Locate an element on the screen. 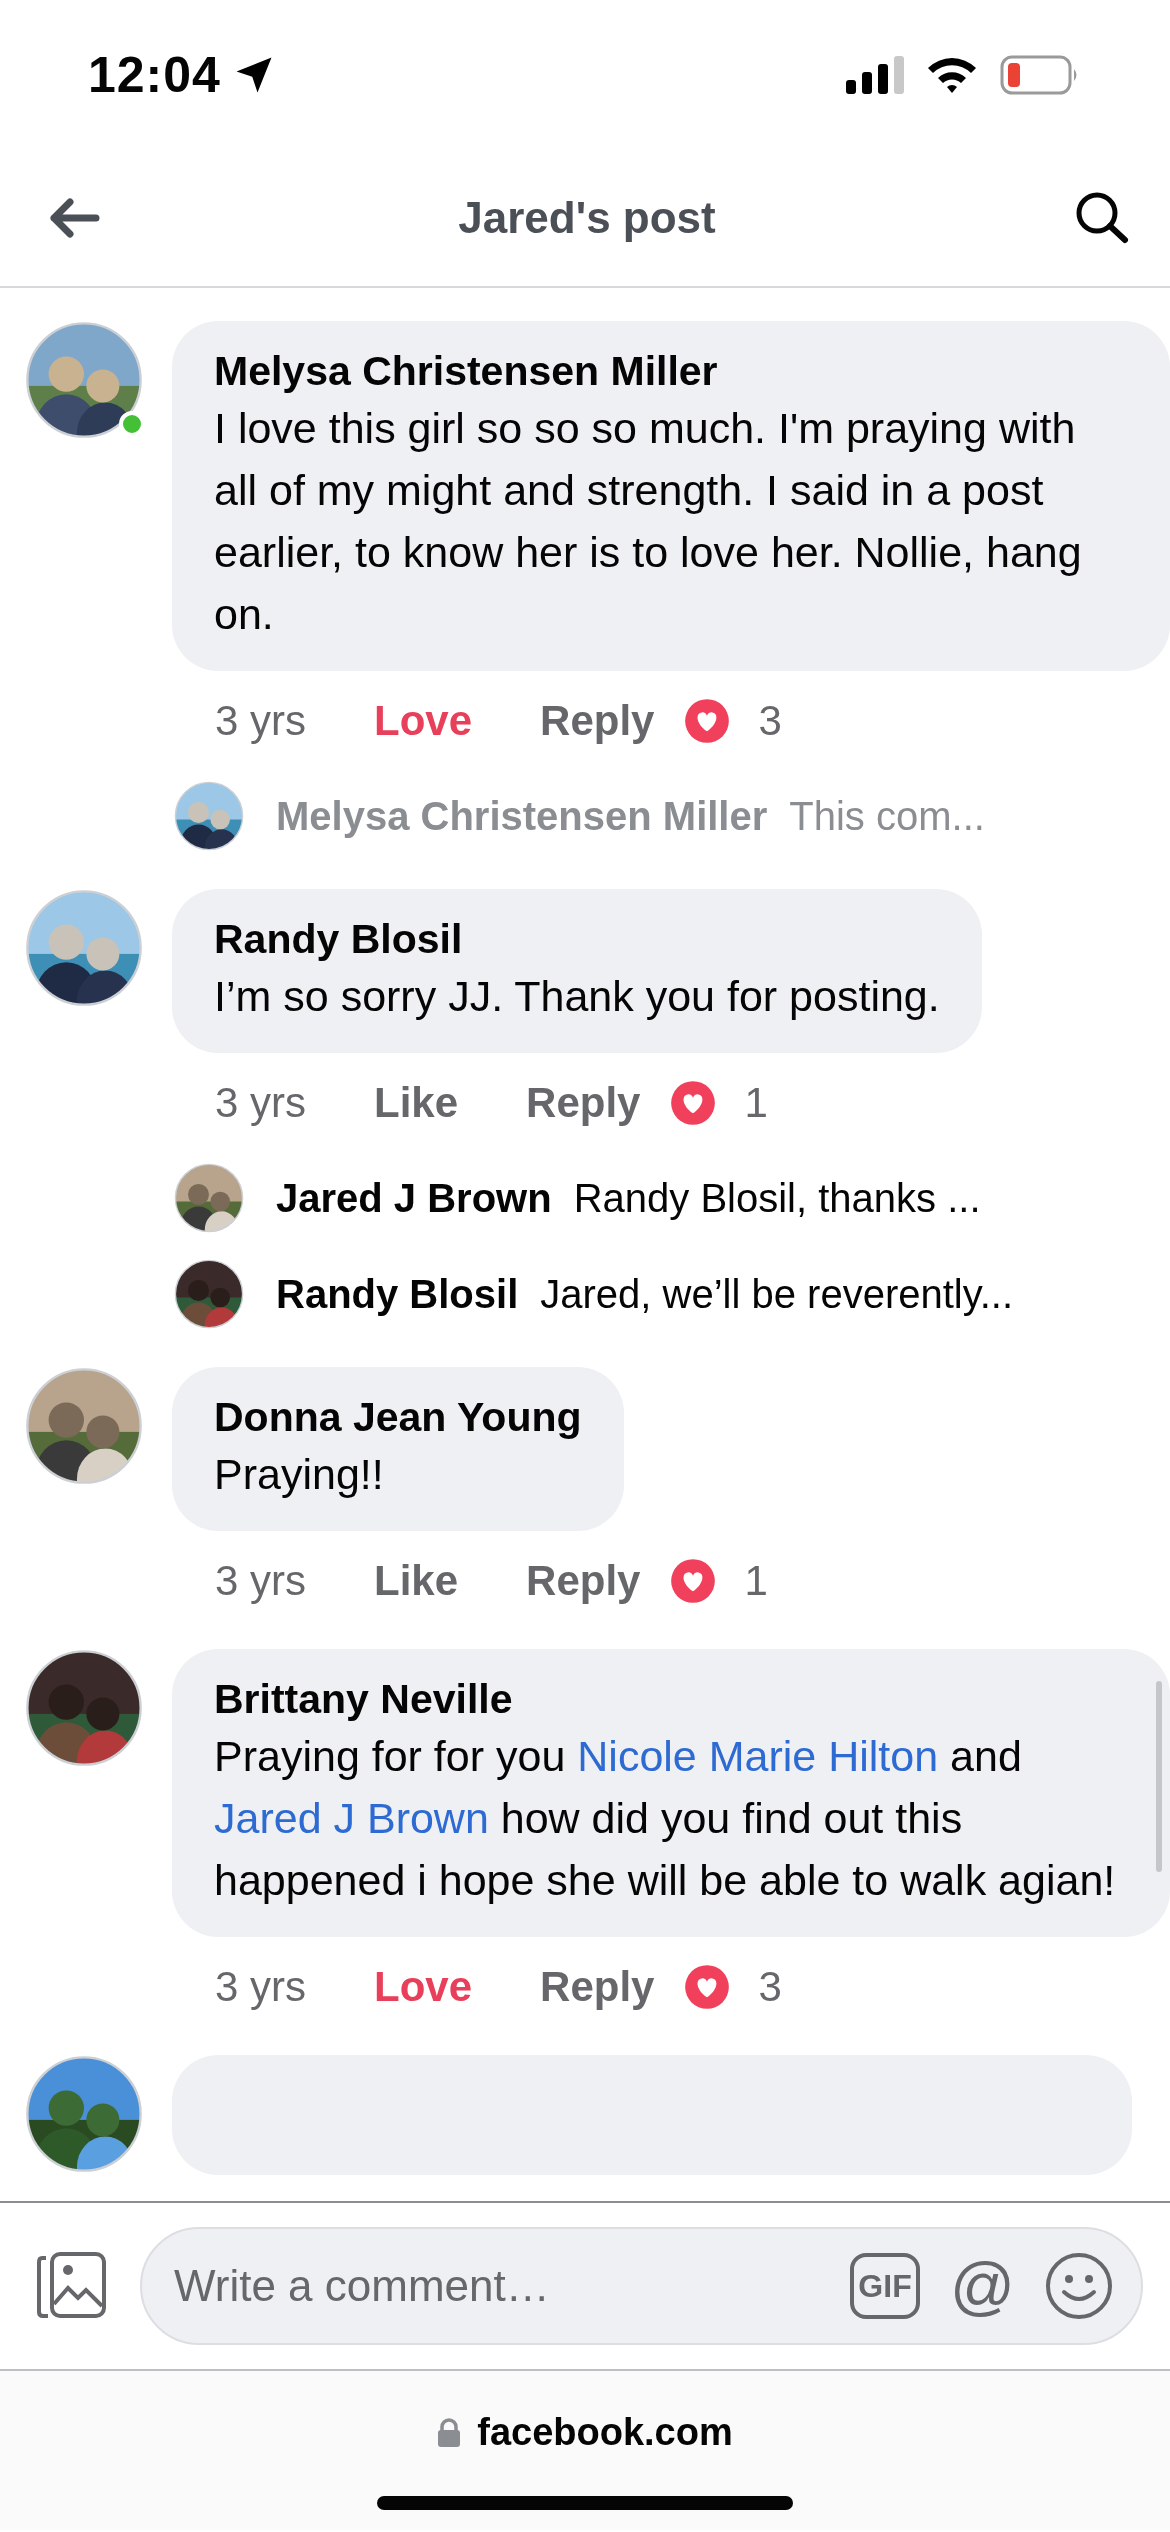 The image size is (1170, 2532). comment-text: I love this girl so so so much. I'm praying with all of my might and strength. I said in a post earlier, to know her is to love her. Nollie, hang on. is located at coordinates (648, 521).